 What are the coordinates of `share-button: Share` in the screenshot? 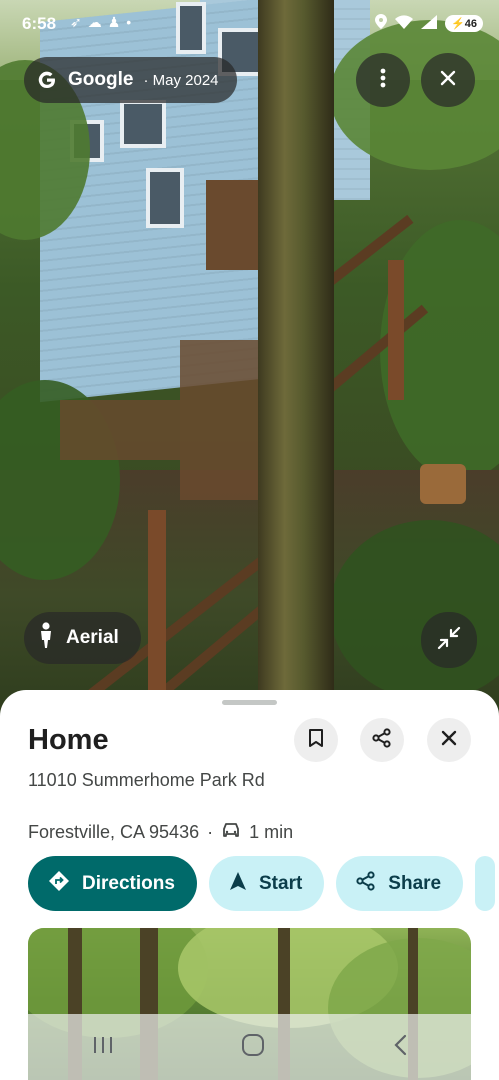 It's located at (400, 883).